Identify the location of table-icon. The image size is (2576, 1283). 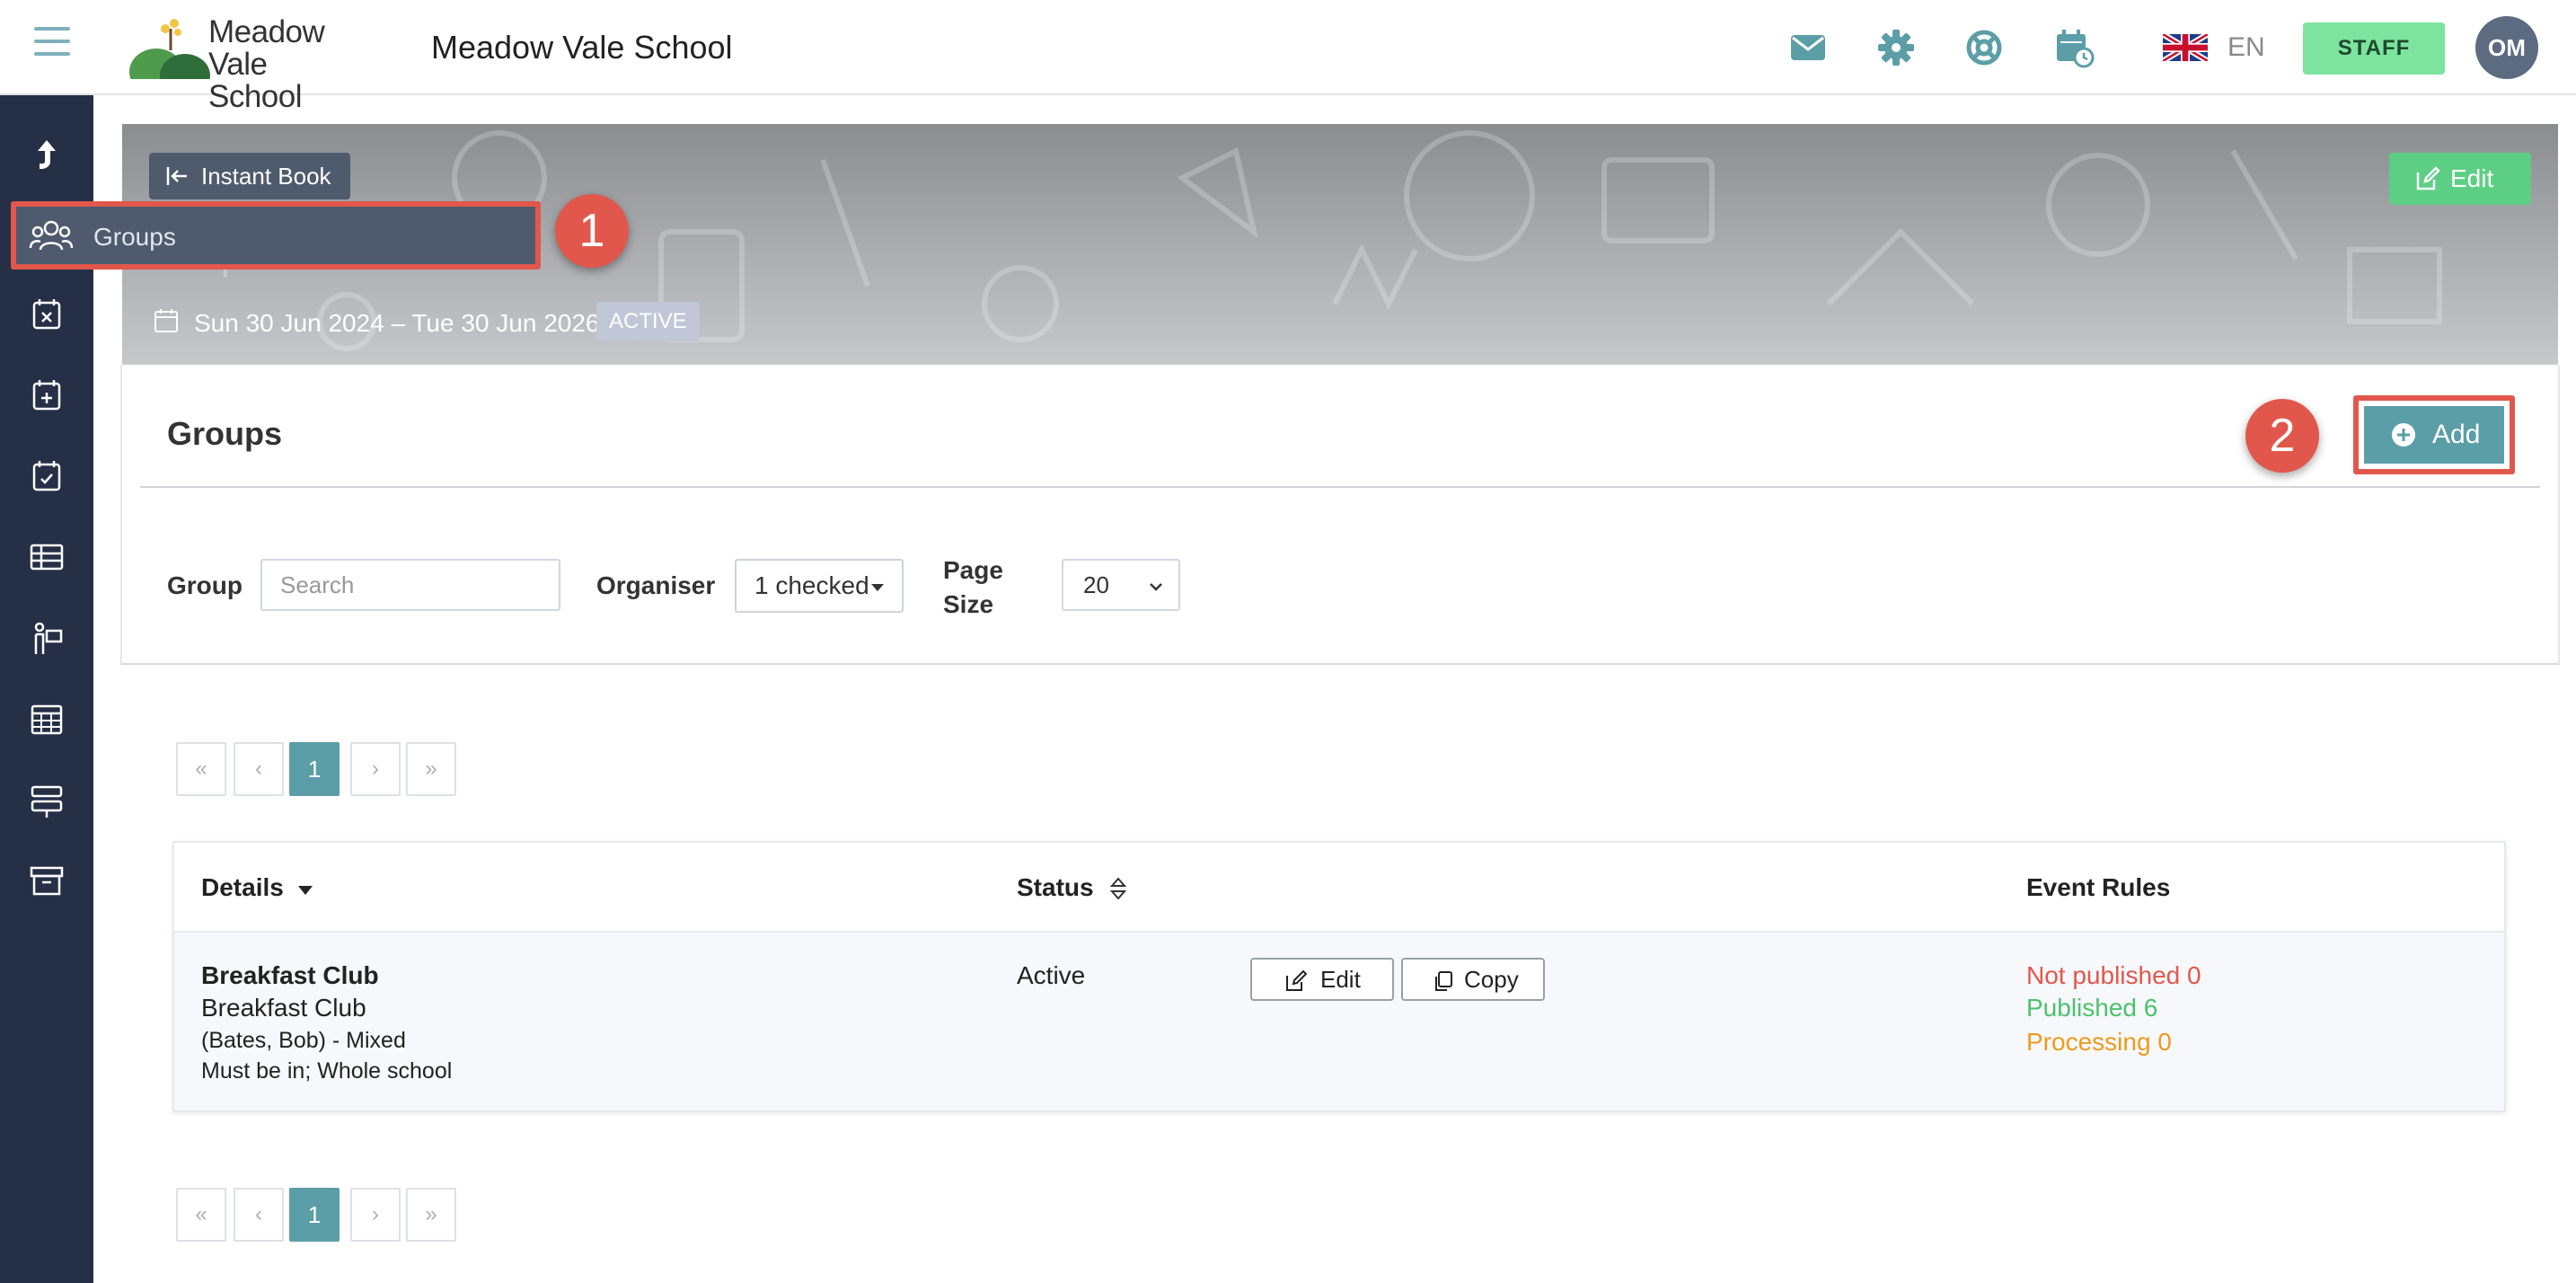
(46, 557).